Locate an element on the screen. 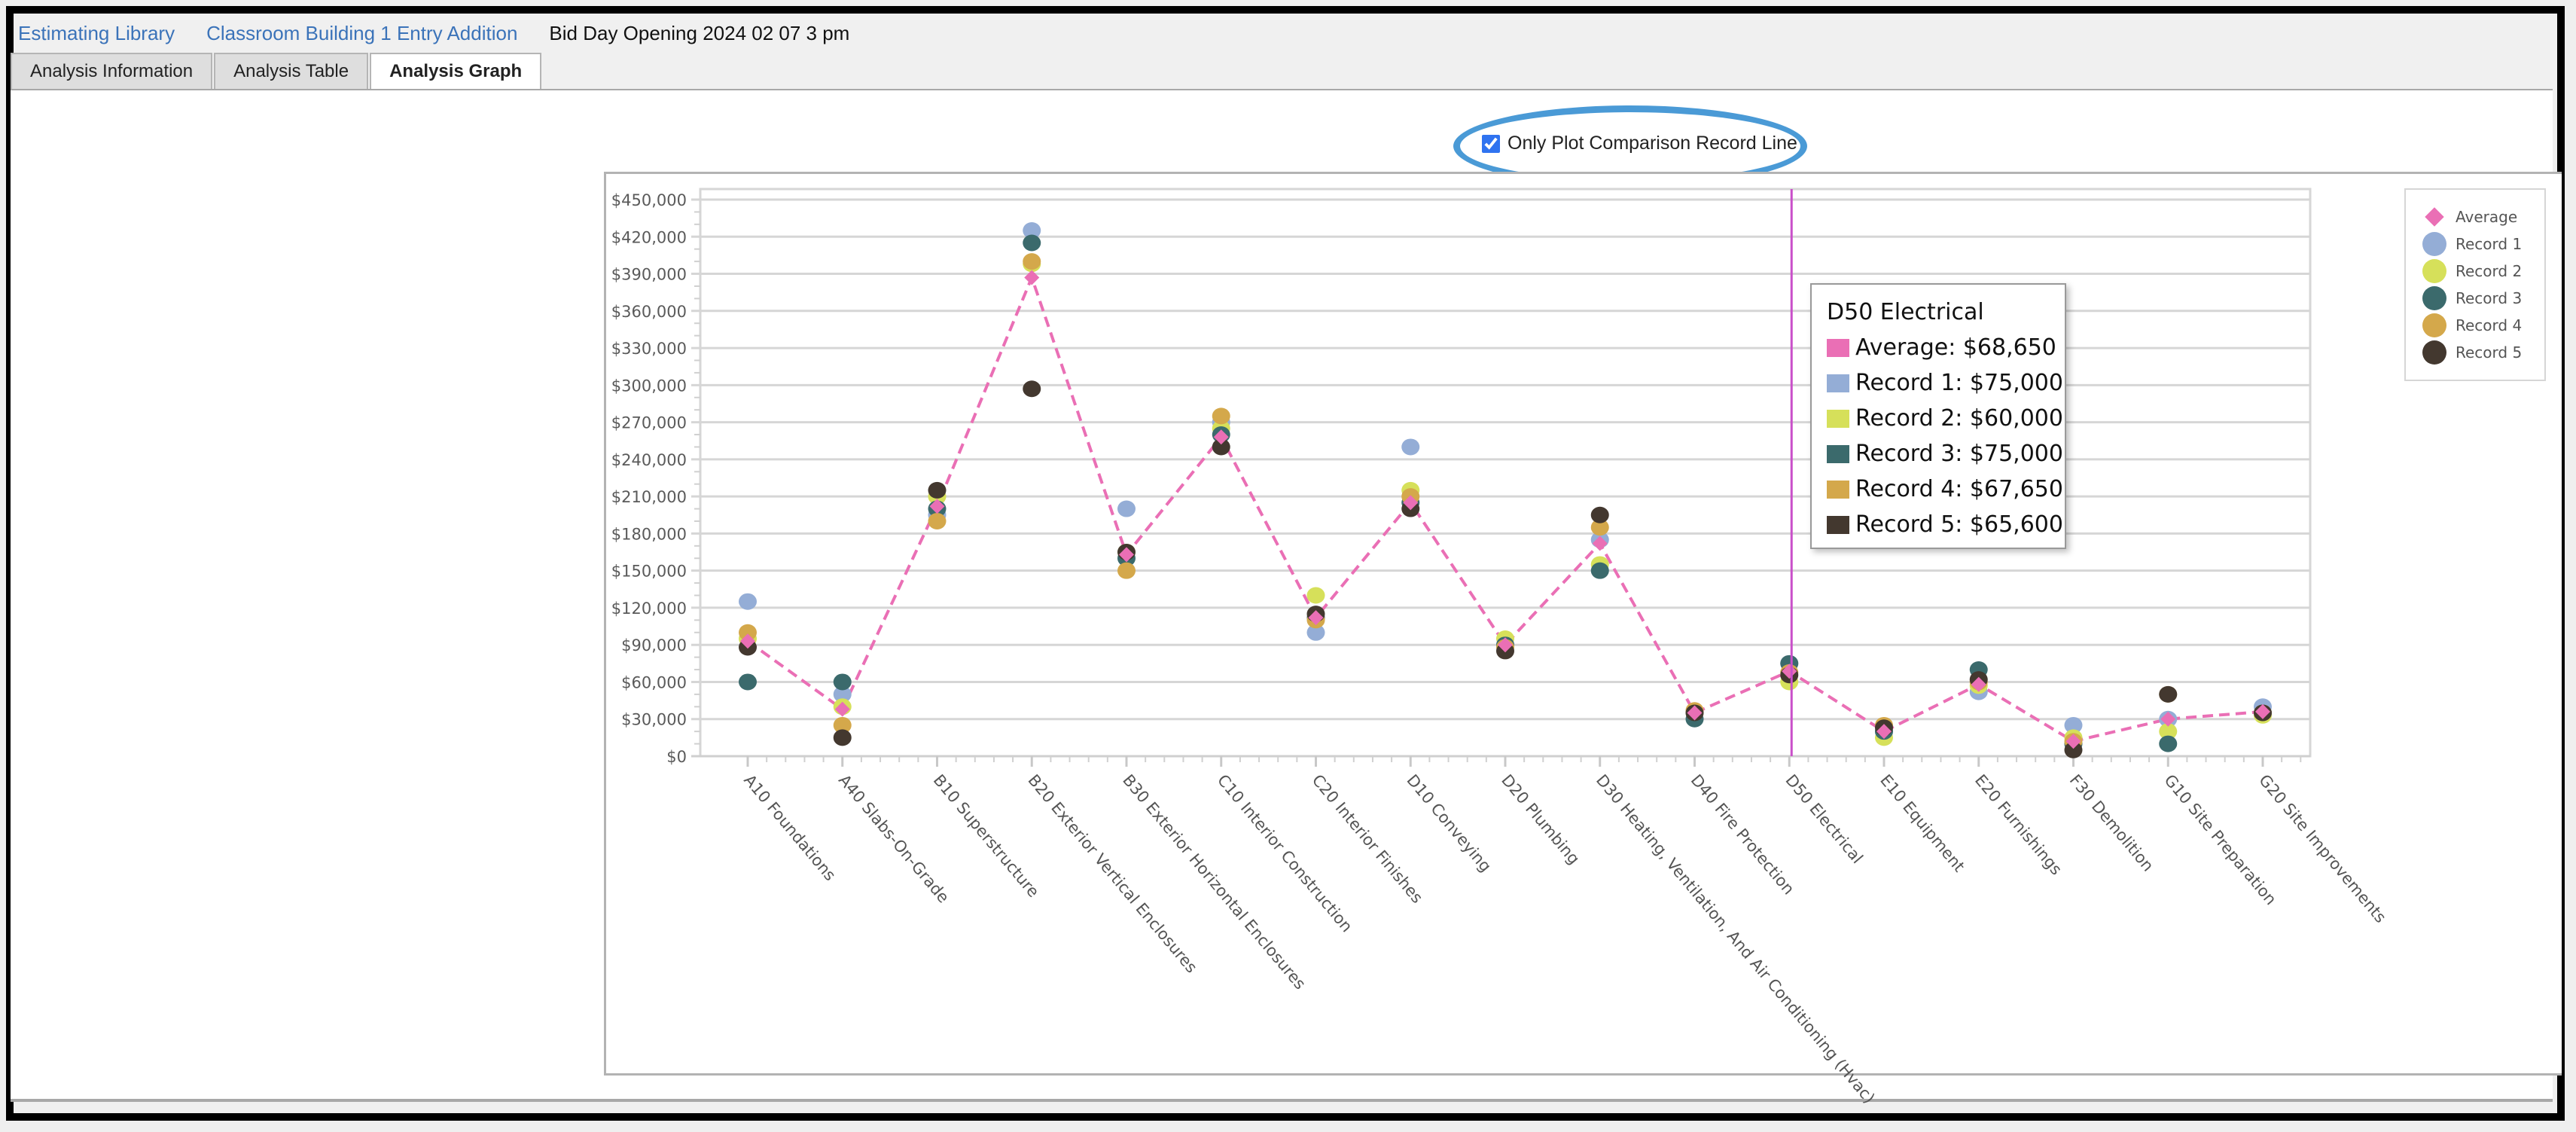 The height and width of the screenshot is (1132, 2576). x-tick-label: E20 Furnishings is located at coordinates (2018, 825).